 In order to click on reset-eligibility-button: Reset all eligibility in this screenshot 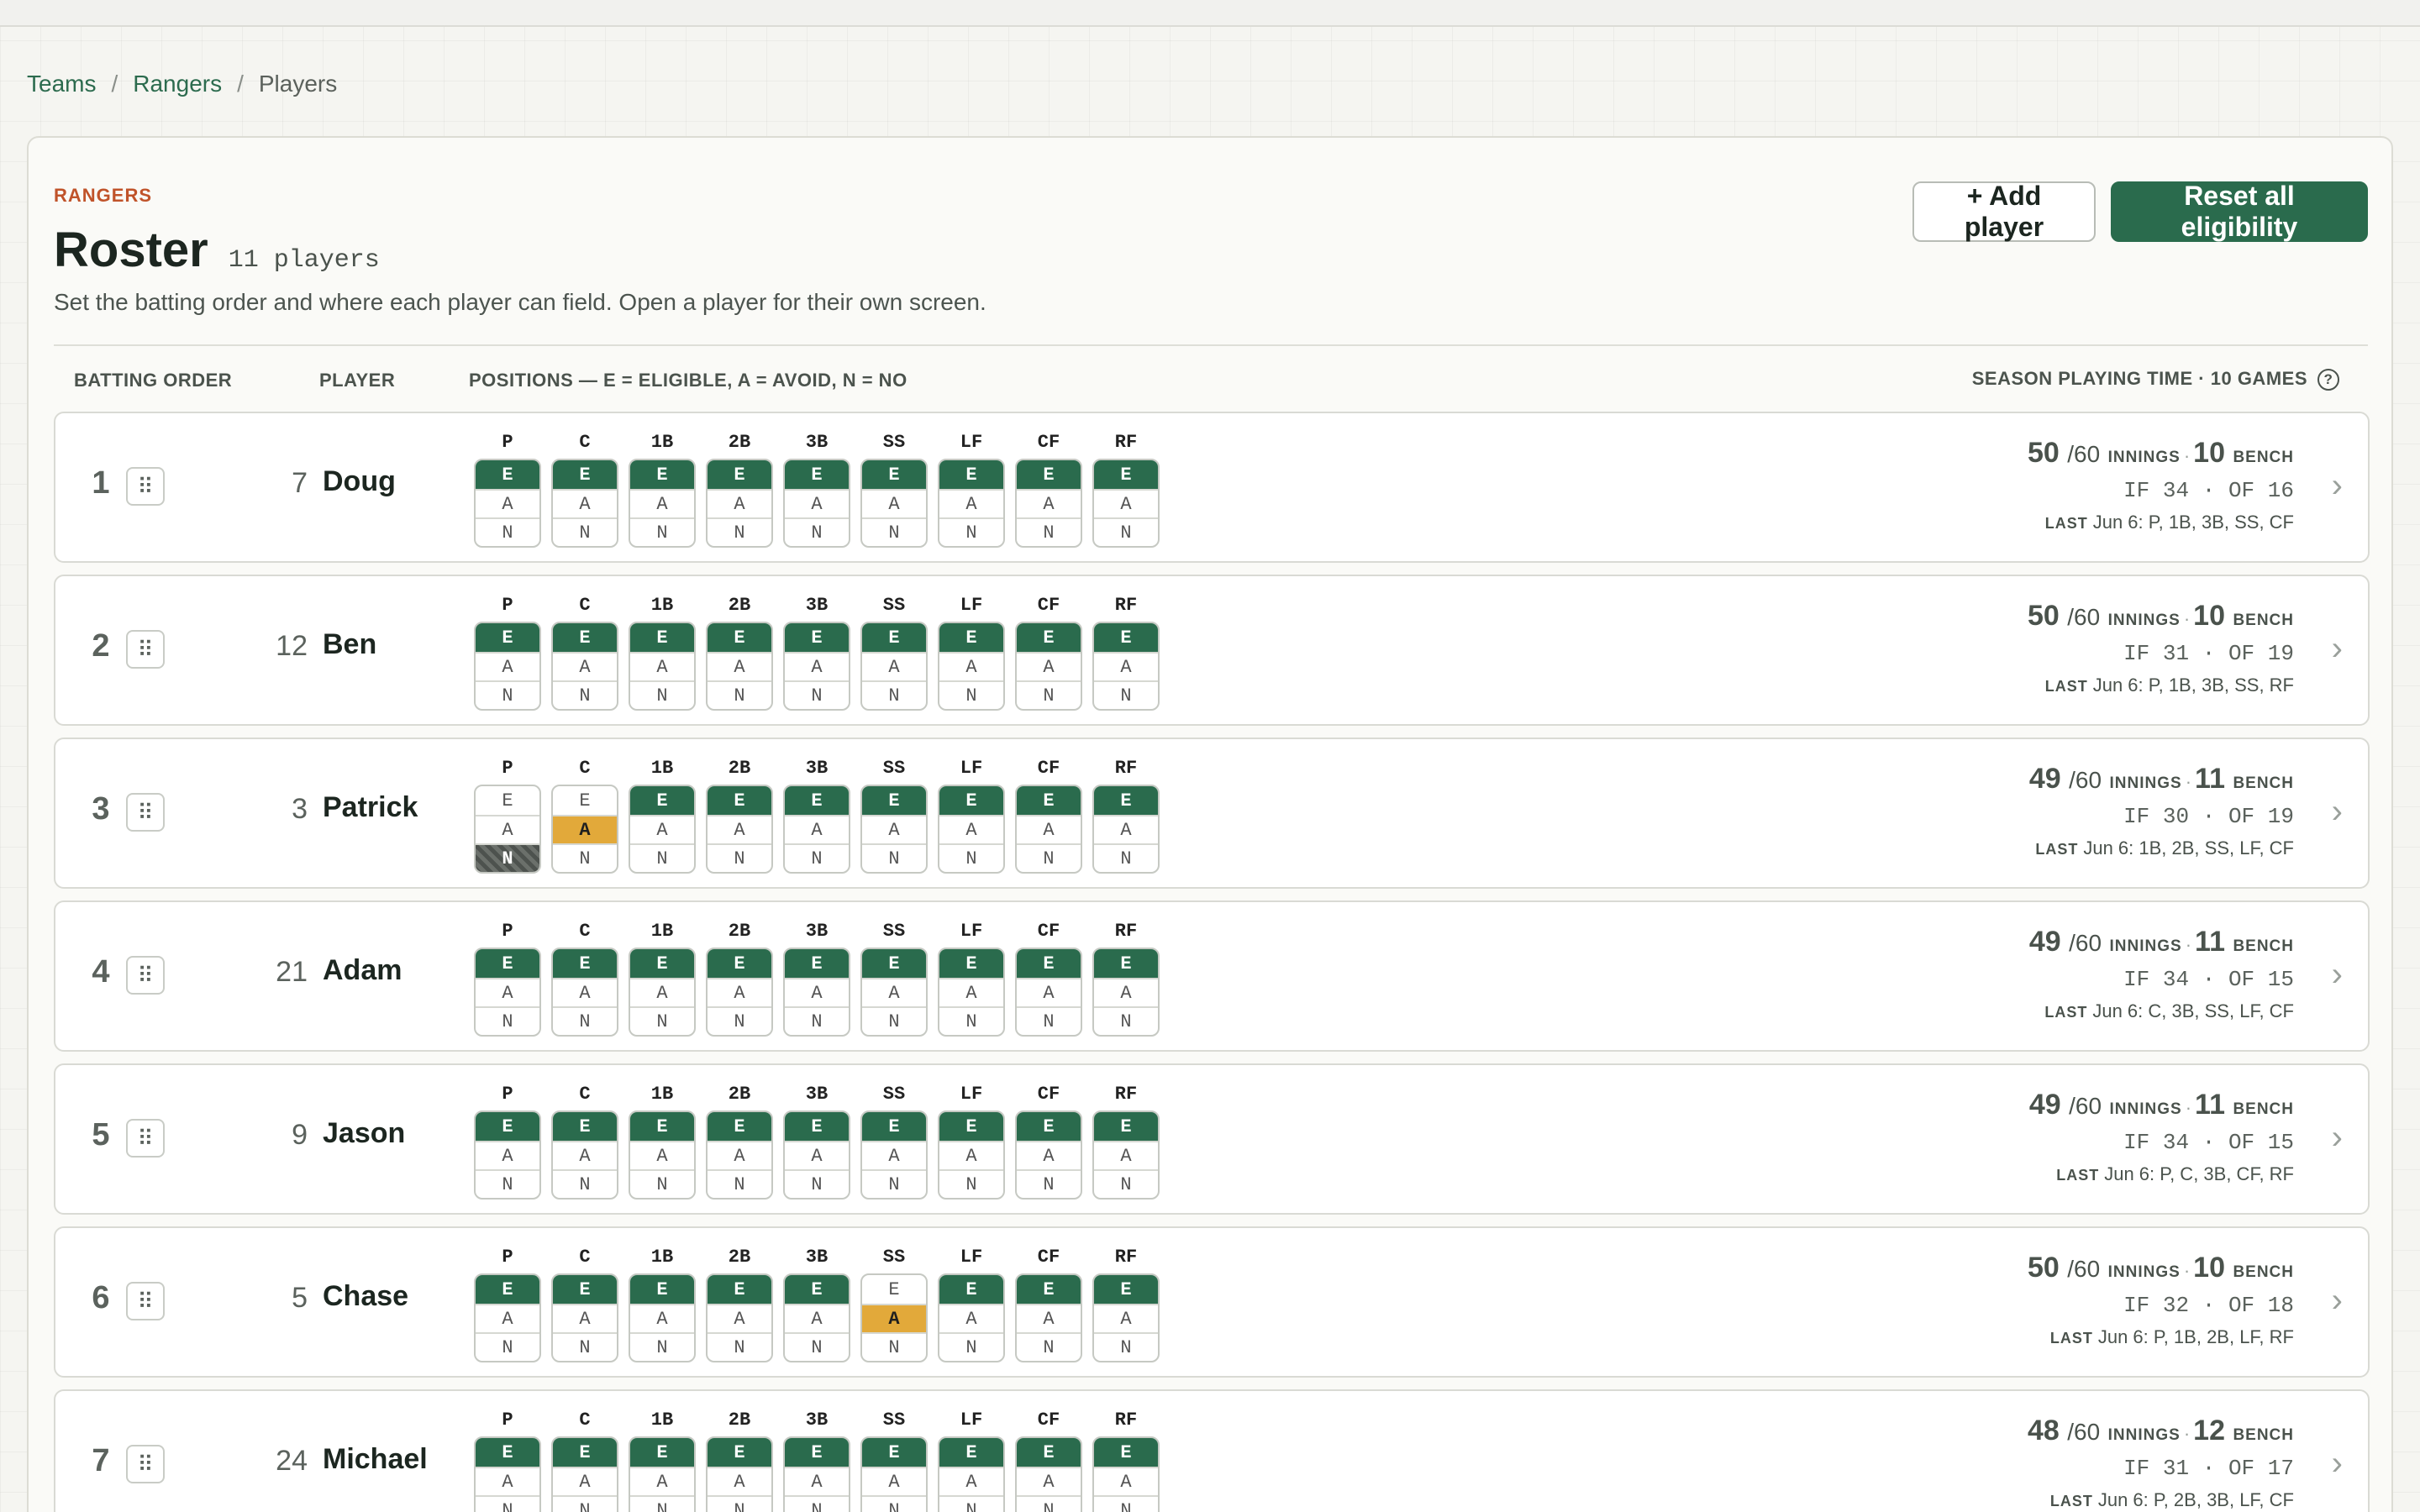, I will do `click(2239, 211)`.